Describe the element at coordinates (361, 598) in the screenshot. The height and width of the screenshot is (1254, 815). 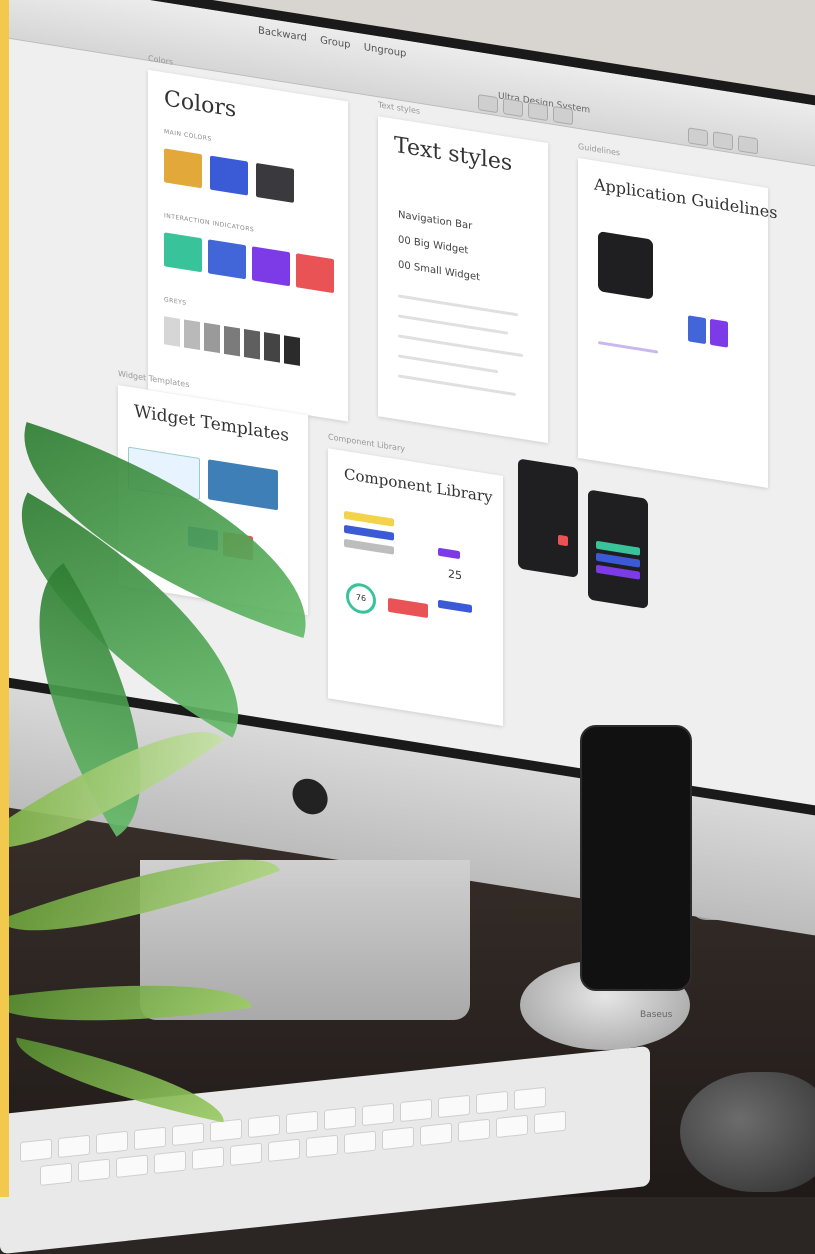
I see `gauge-widget: 76` at that location.